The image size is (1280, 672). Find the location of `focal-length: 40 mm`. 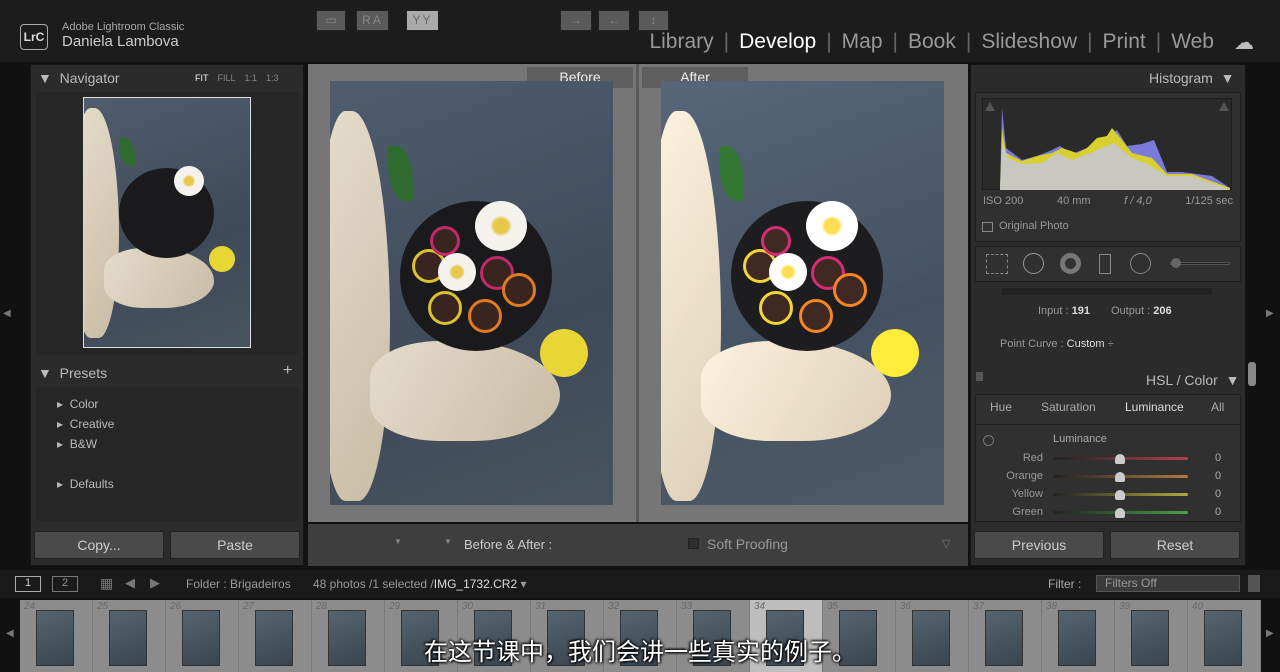

focal-length: 40 mm is located at coordinates (1073, 201).